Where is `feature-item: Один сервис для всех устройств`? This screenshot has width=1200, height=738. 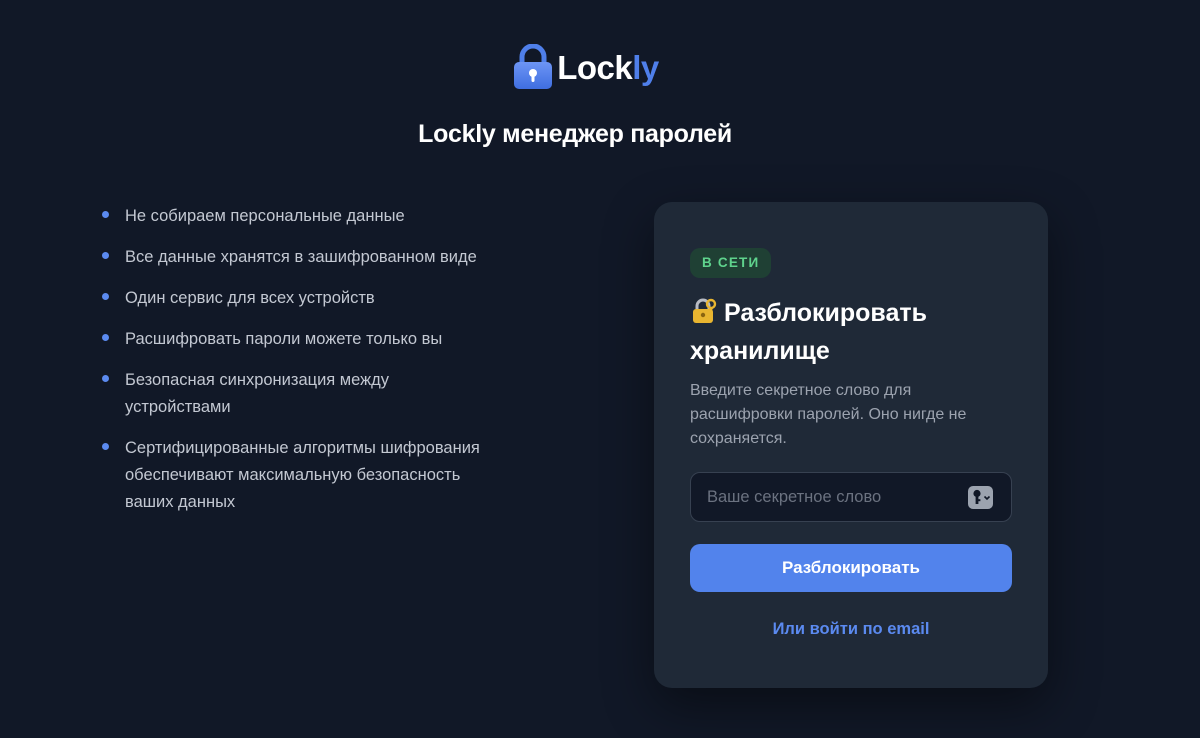 feature-item: Один сервис для всех устройств is located at coordinates (300, 298).